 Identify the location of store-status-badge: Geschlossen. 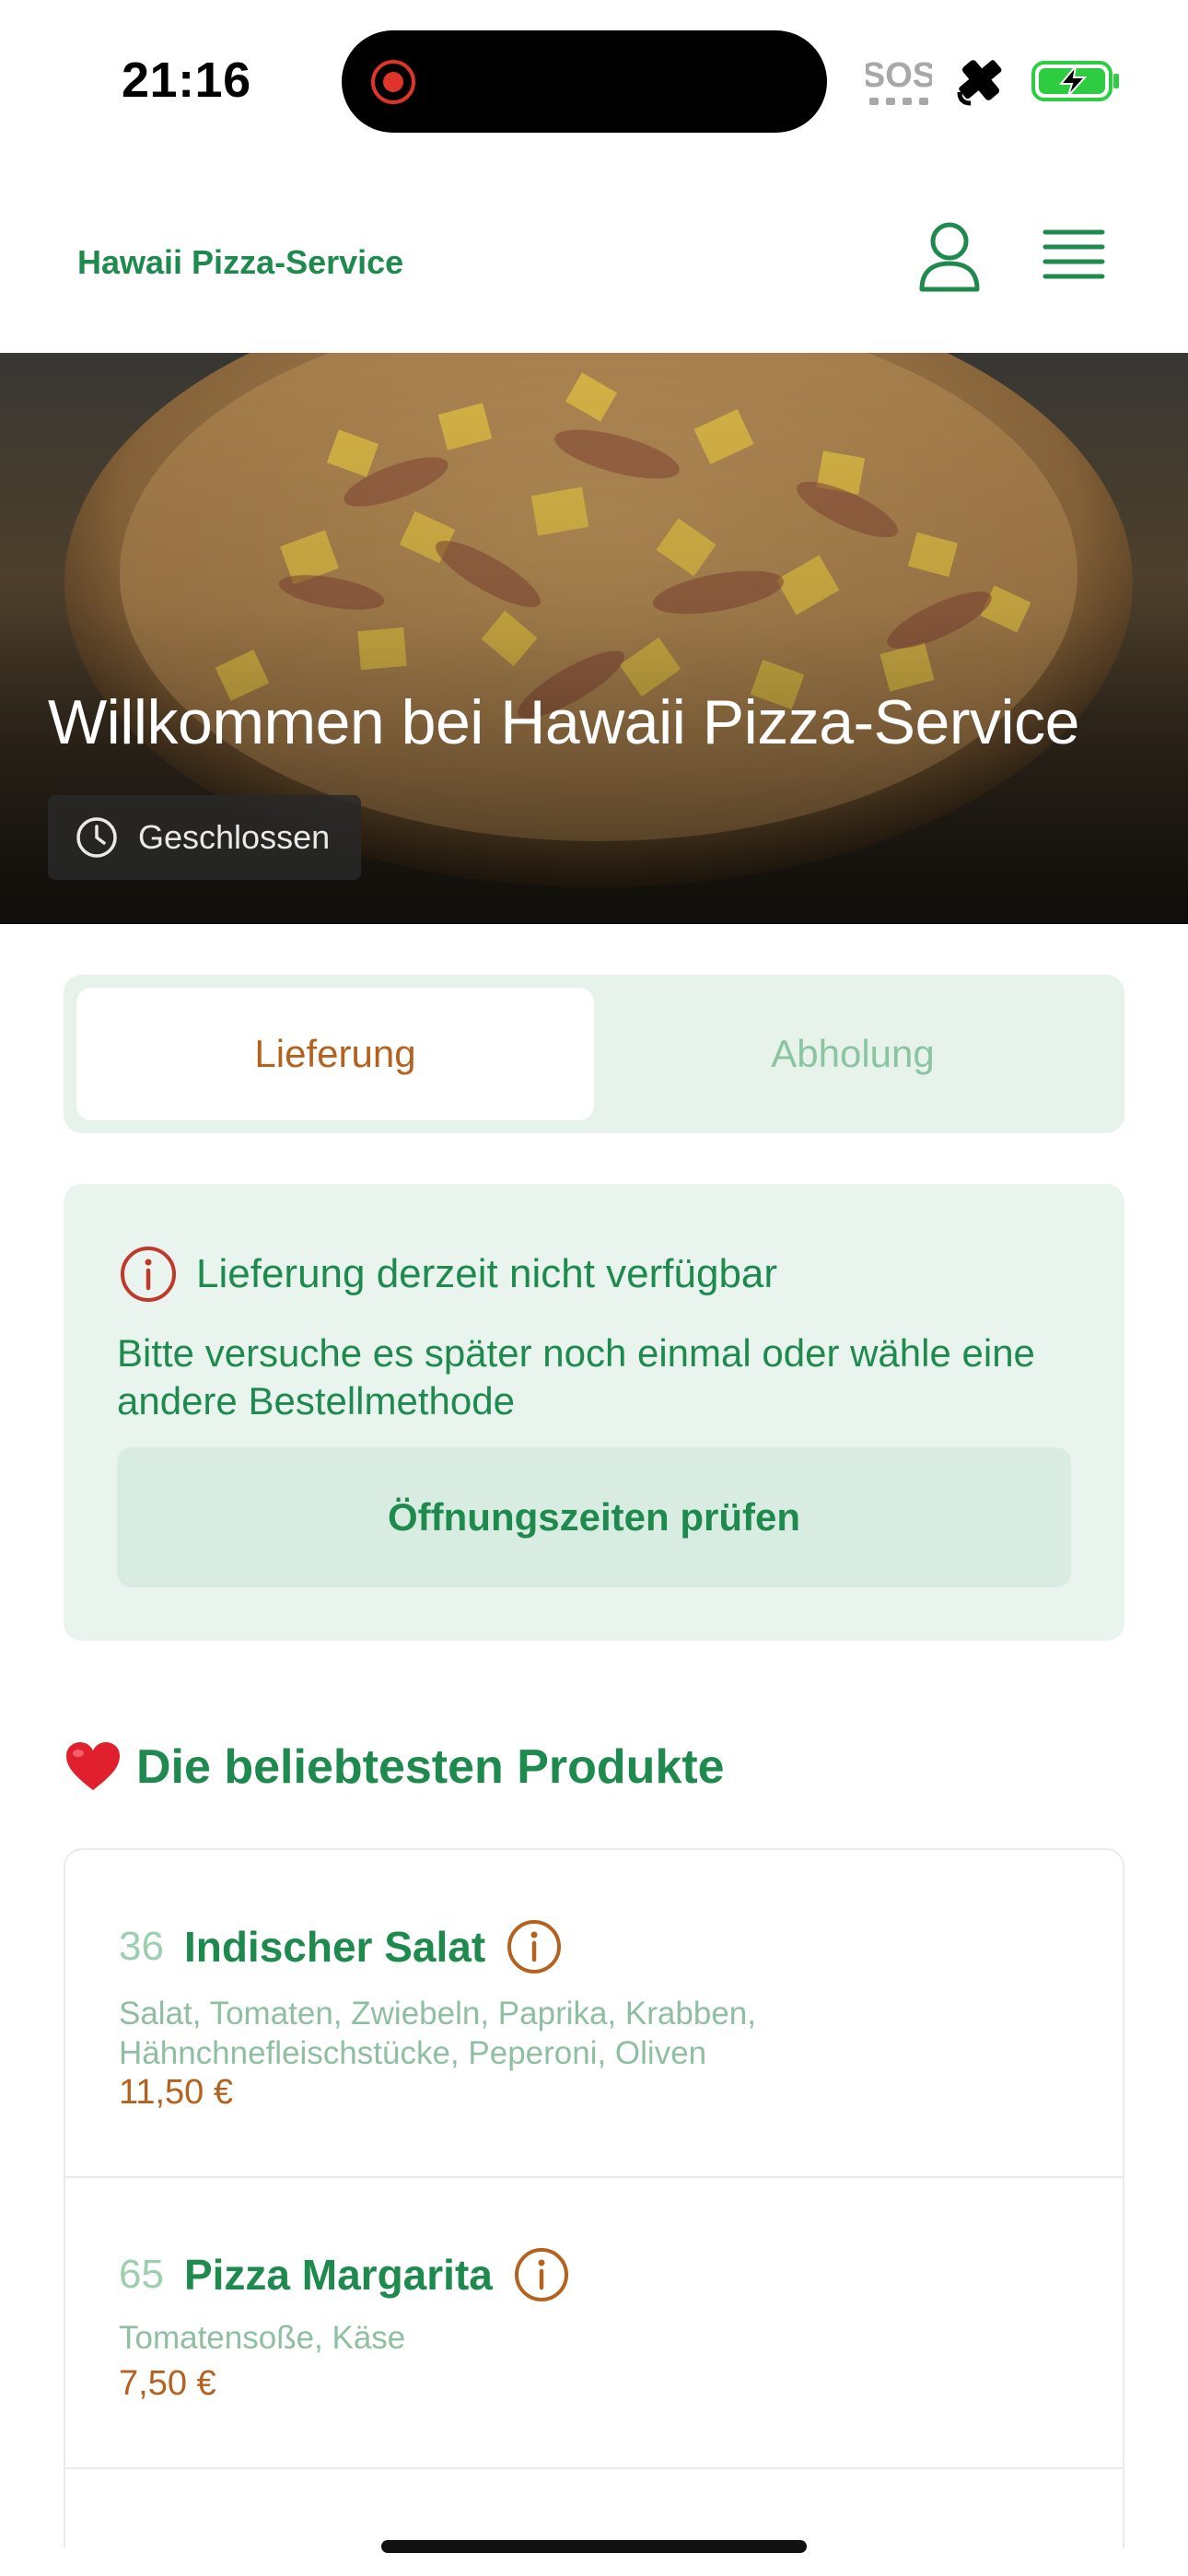
(204, 837).